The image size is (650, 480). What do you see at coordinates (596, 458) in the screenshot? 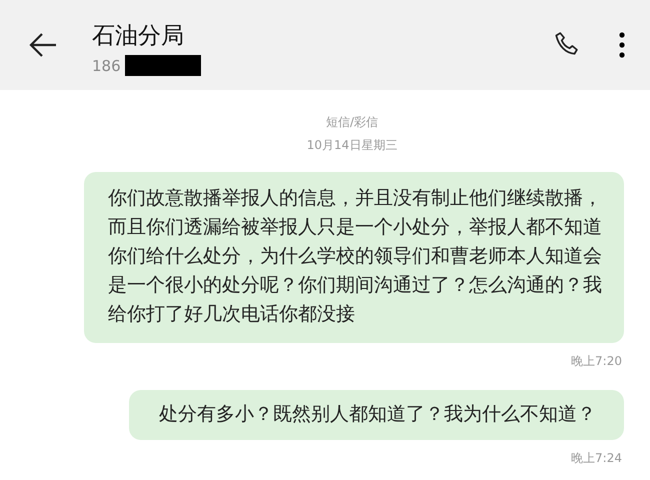
I see `message-time: 晚上7:24` at bounding box center [596, 458].